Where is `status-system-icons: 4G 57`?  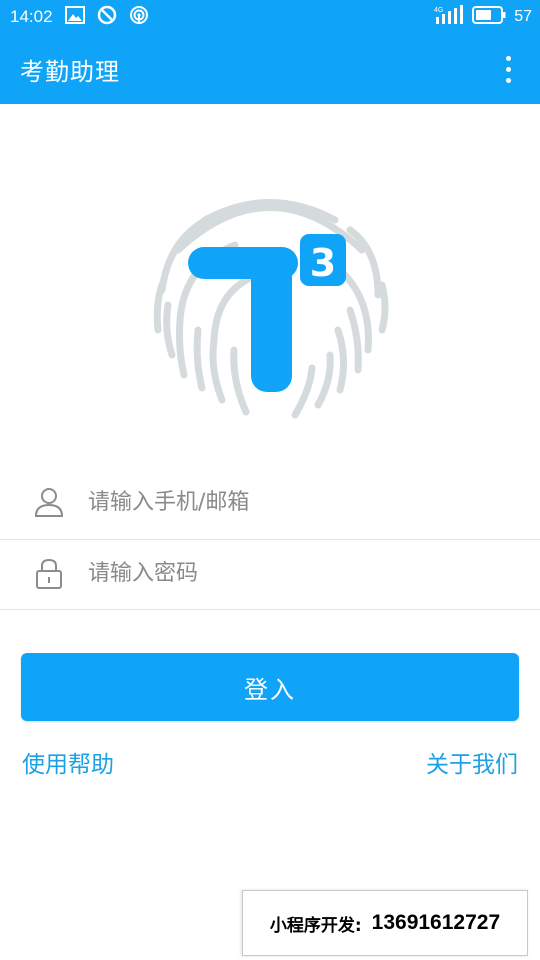
status-system-icons: 4G 57 is located at coordinates (483, 17).